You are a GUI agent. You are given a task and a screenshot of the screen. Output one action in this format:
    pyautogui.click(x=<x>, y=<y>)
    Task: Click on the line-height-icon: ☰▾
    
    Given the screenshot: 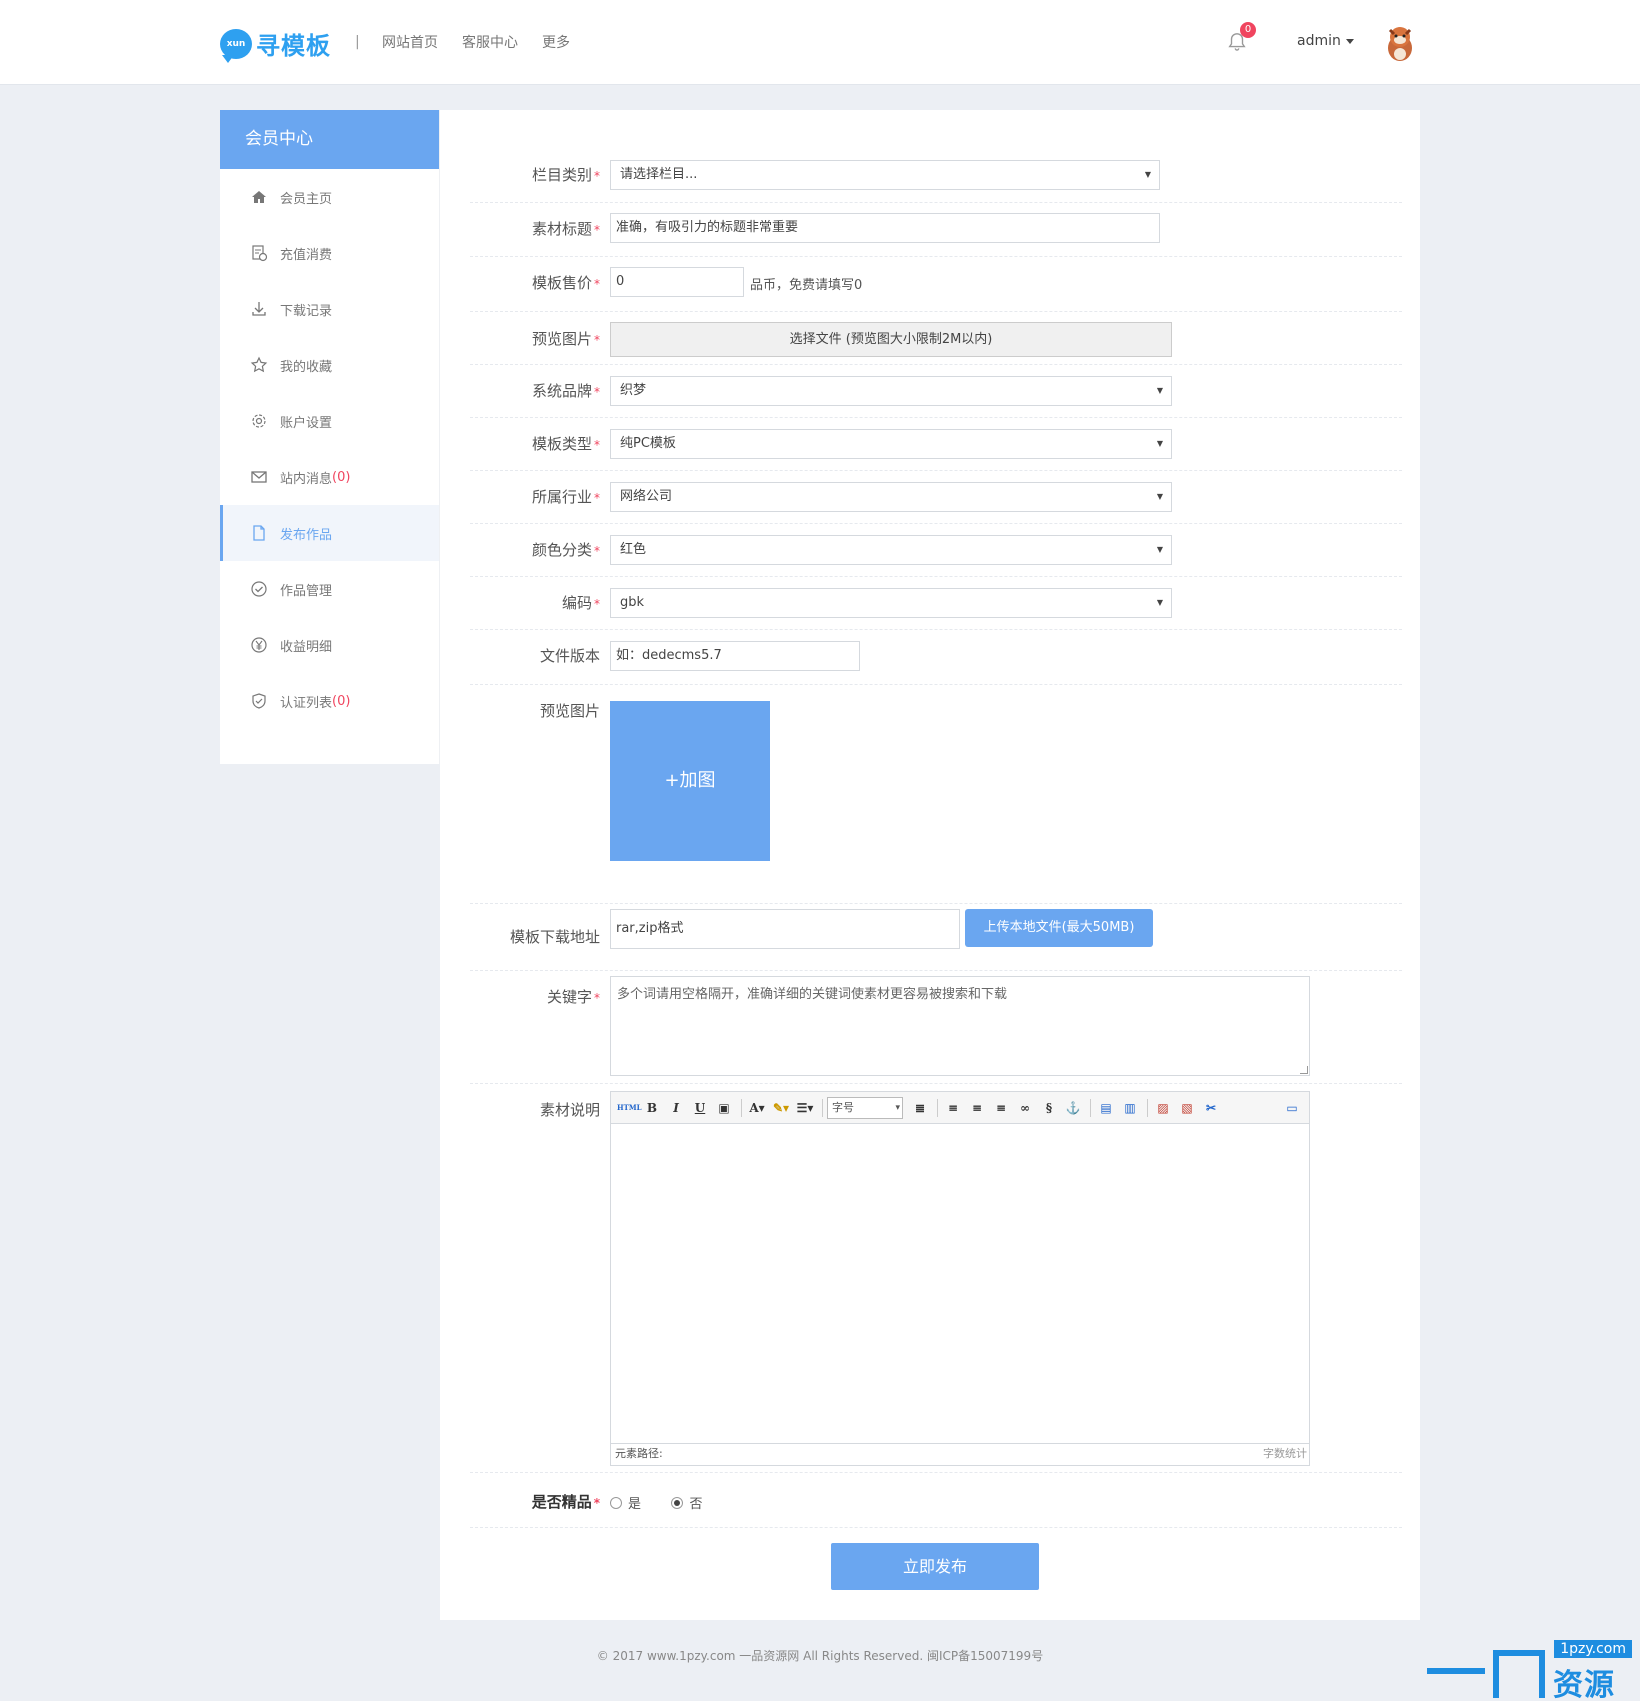 What is the action you would take?
    pyautogui.click(x=805, y=1108)
    